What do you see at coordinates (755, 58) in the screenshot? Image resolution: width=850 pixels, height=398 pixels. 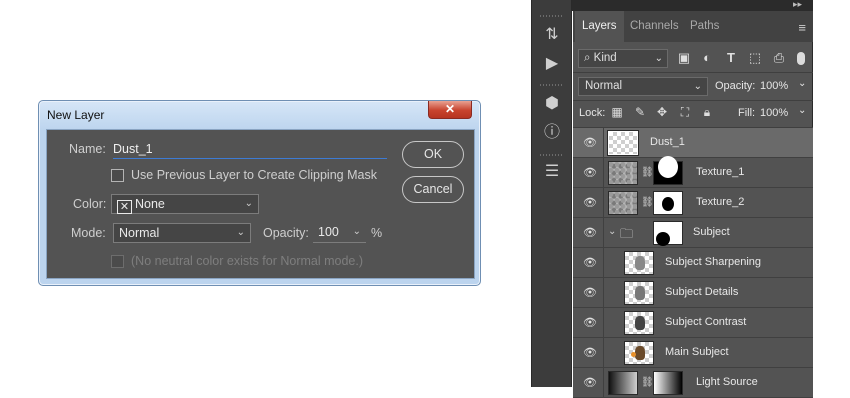 I see `shape-filter-icon: ⬚` at bounding box center [755, 58].